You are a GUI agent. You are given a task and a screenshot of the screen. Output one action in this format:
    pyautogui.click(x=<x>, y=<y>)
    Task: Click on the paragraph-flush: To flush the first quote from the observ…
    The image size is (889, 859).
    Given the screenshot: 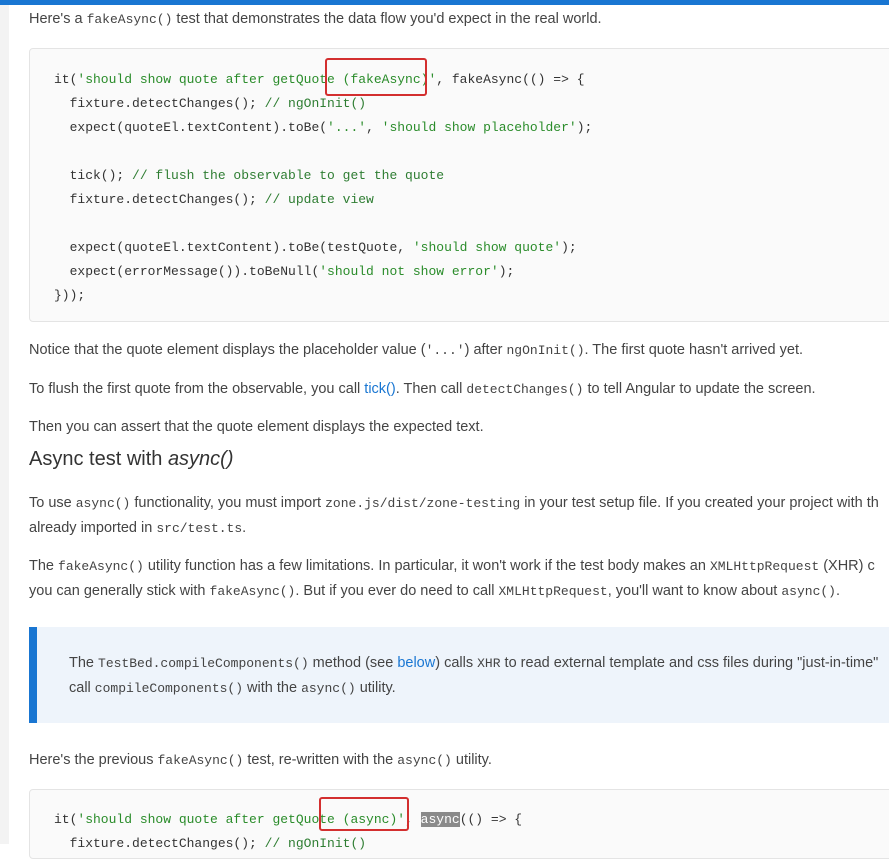 What is the action you would take?
    pyautogui.click(x=422, y=389)
    